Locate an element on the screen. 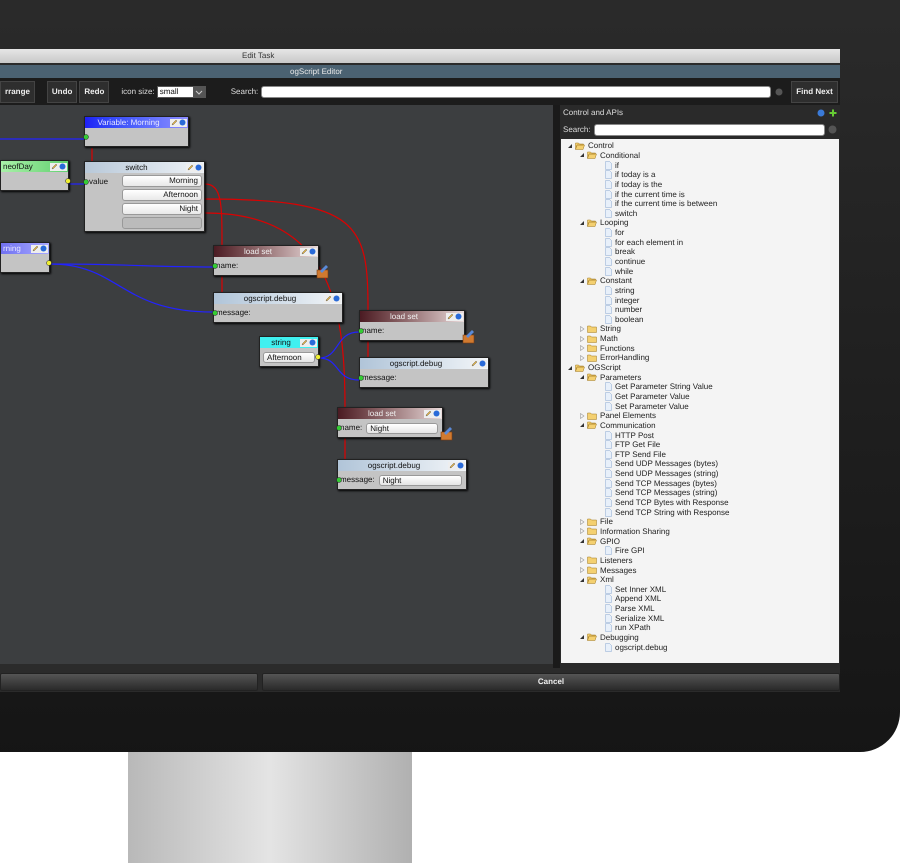 The width and height of the screenshot is (900, 863). tree-item-label: Constant is located at coordinates (616, 281).